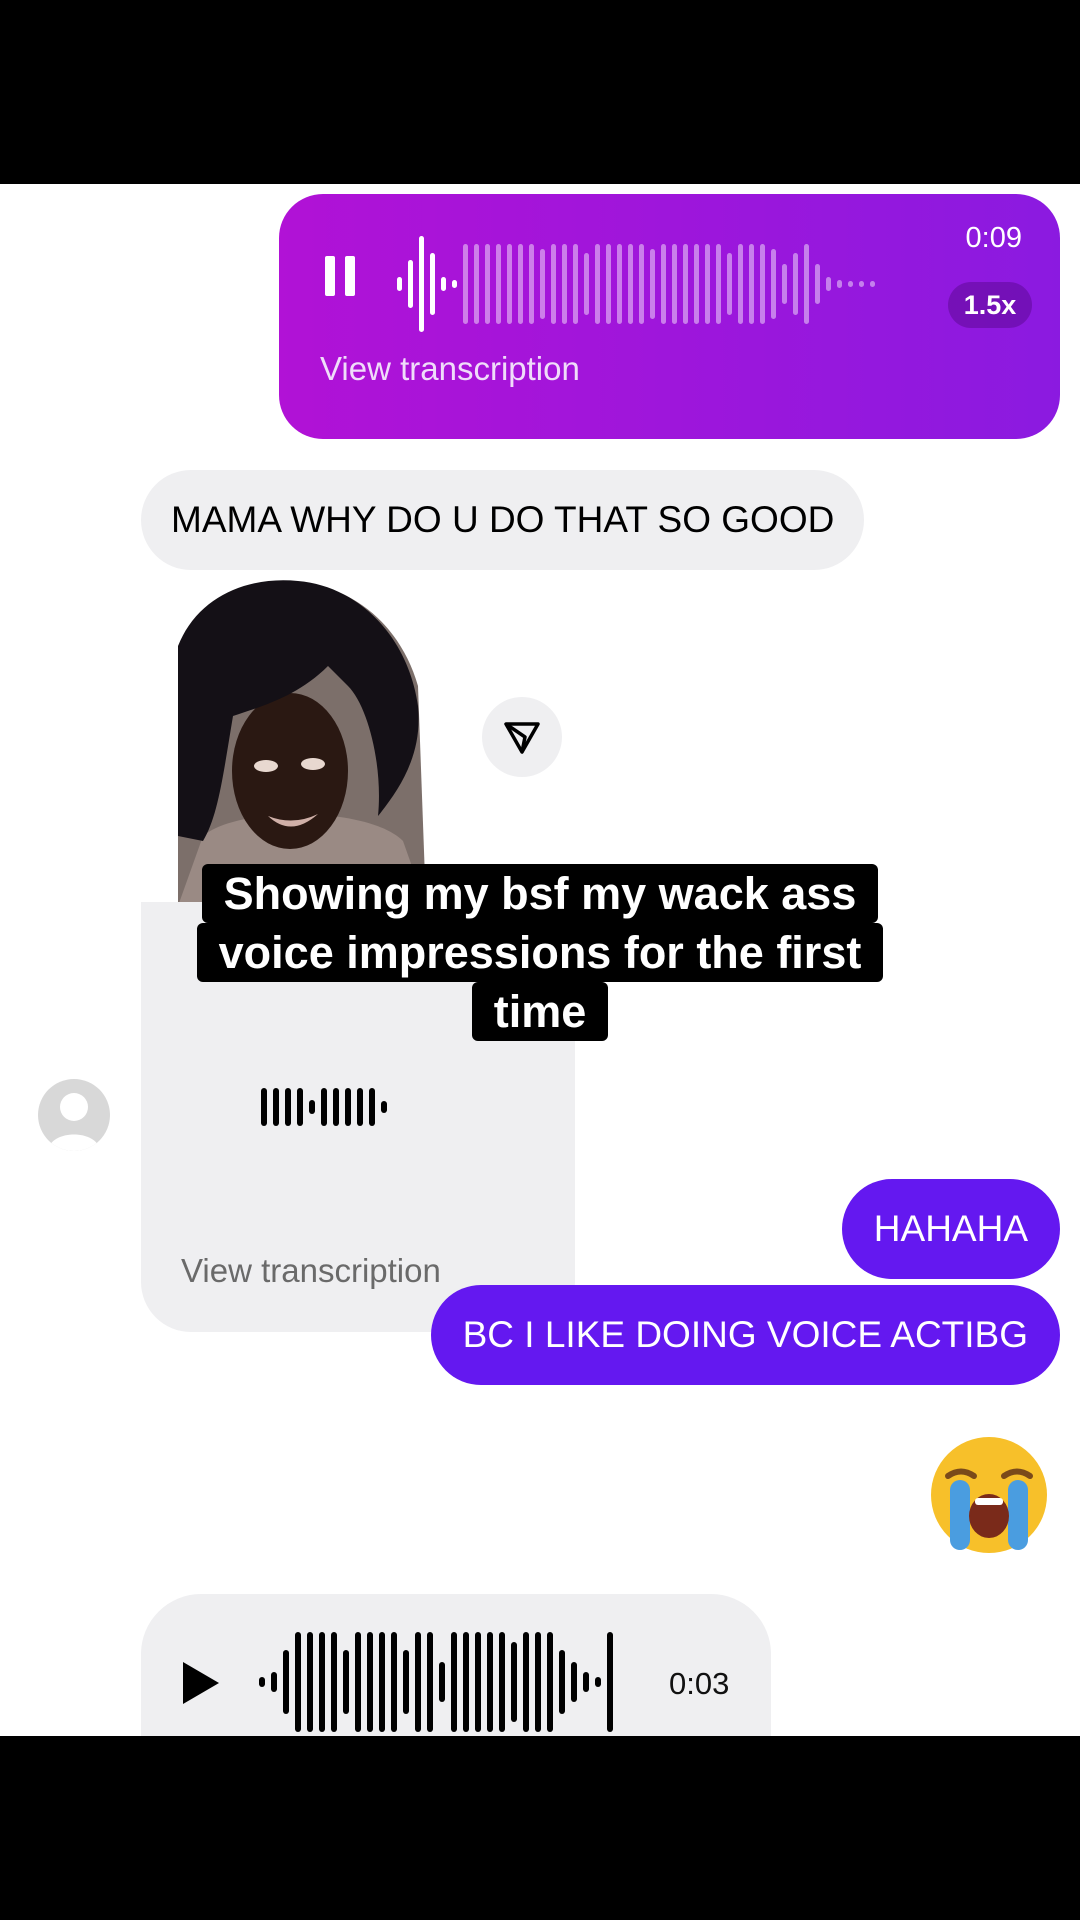 The width and height of the screenshot is (1080, 1920). I want to click on share-button, so click(522, 737).